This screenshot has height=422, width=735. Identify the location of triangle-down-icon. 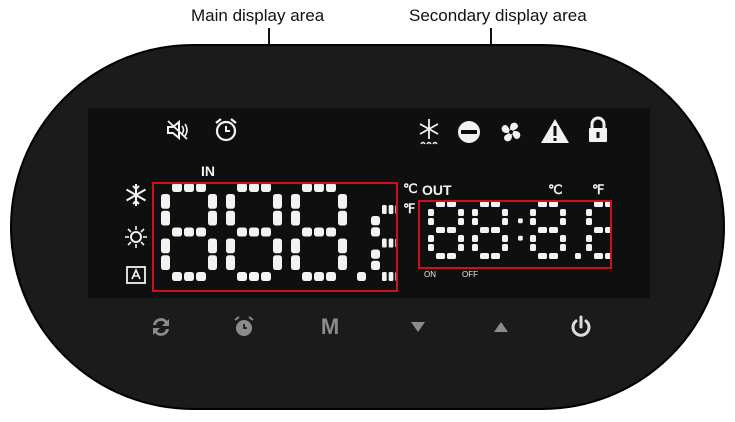
(418, 327).